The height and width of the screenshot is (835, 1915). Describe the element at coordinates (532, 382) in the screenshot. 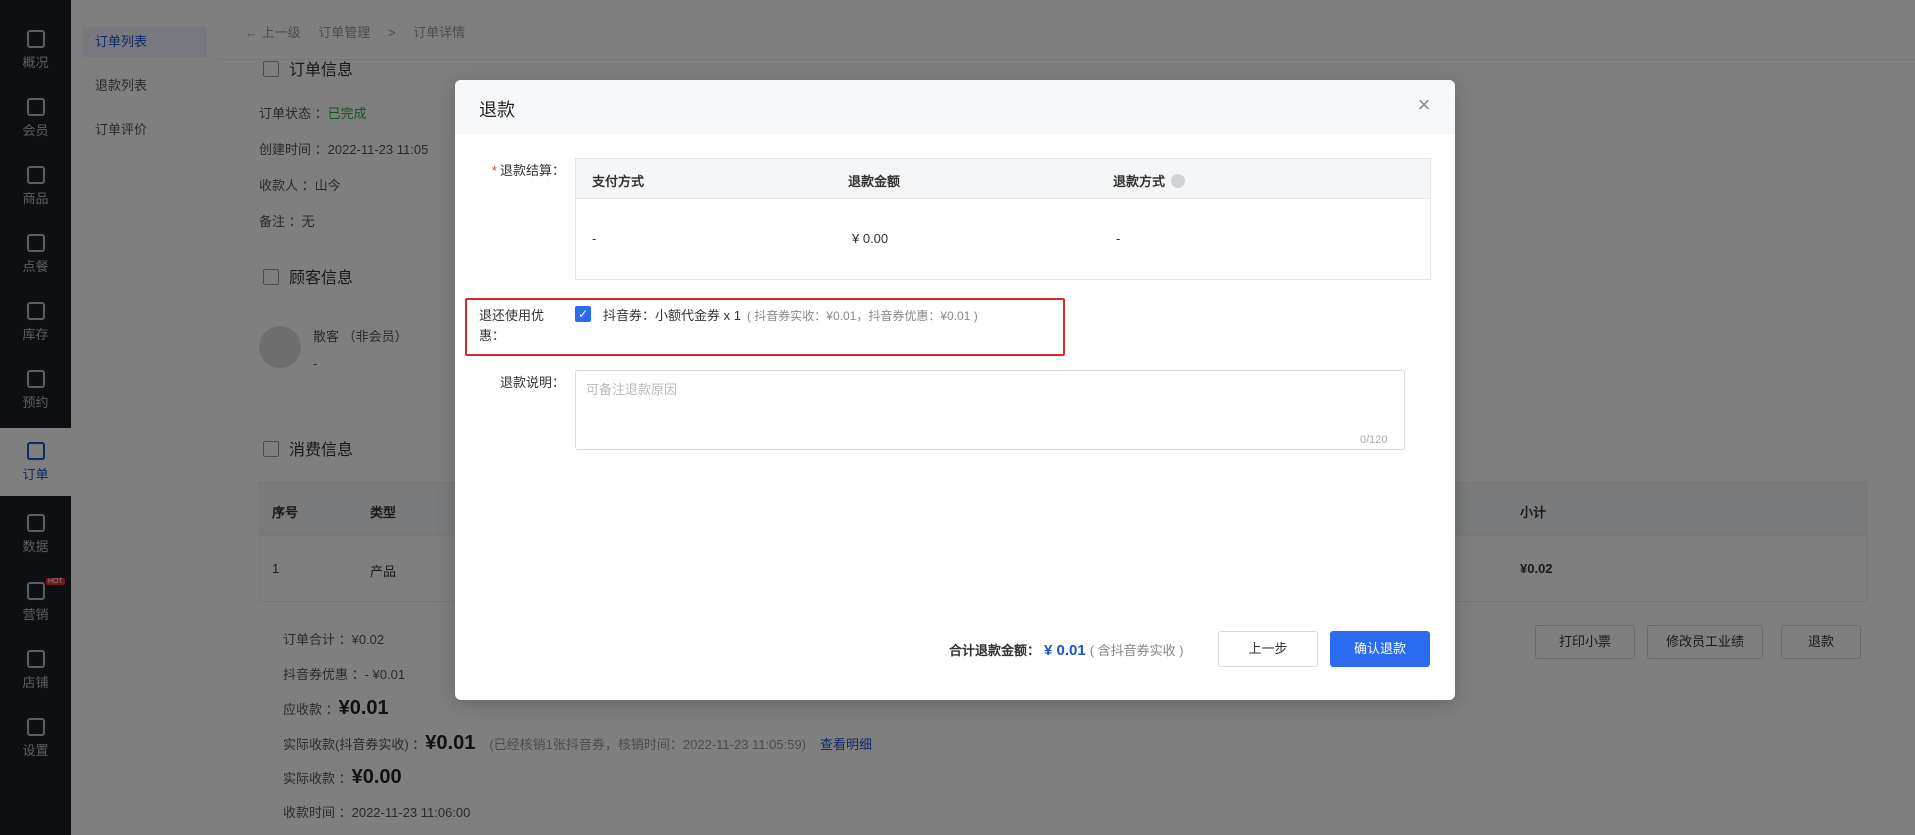

I see `reason-label: 退款说明：` at that location.